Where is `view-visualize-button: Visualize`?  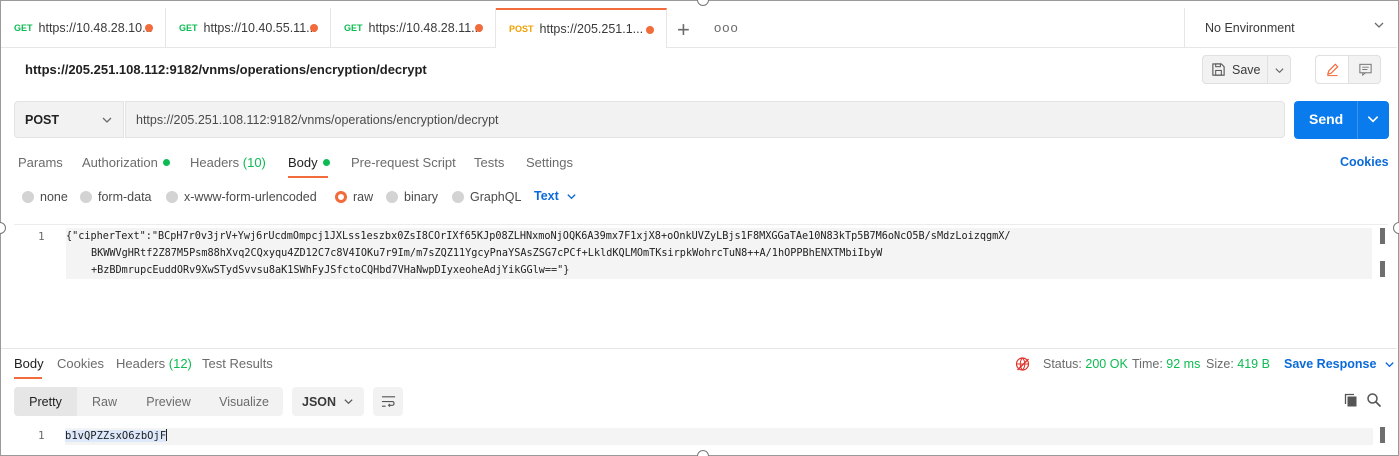
view-visualize-button: Visualize is located at coordinates (244, 401).